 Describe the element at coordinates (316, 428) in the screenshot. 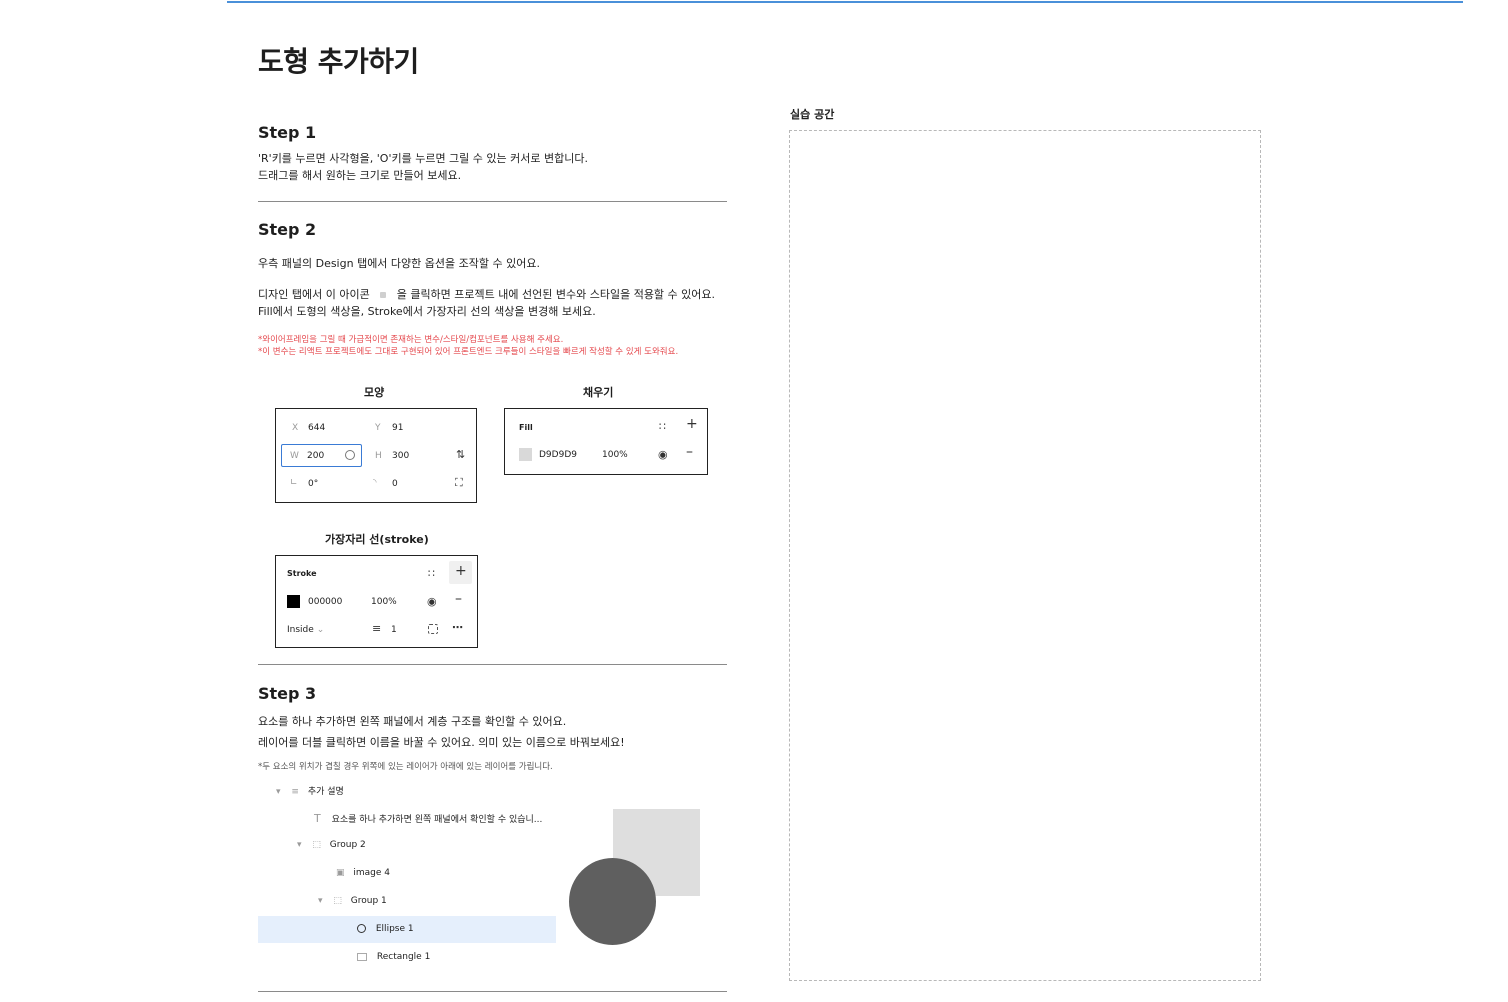

I see `x-input: 644` at that location.